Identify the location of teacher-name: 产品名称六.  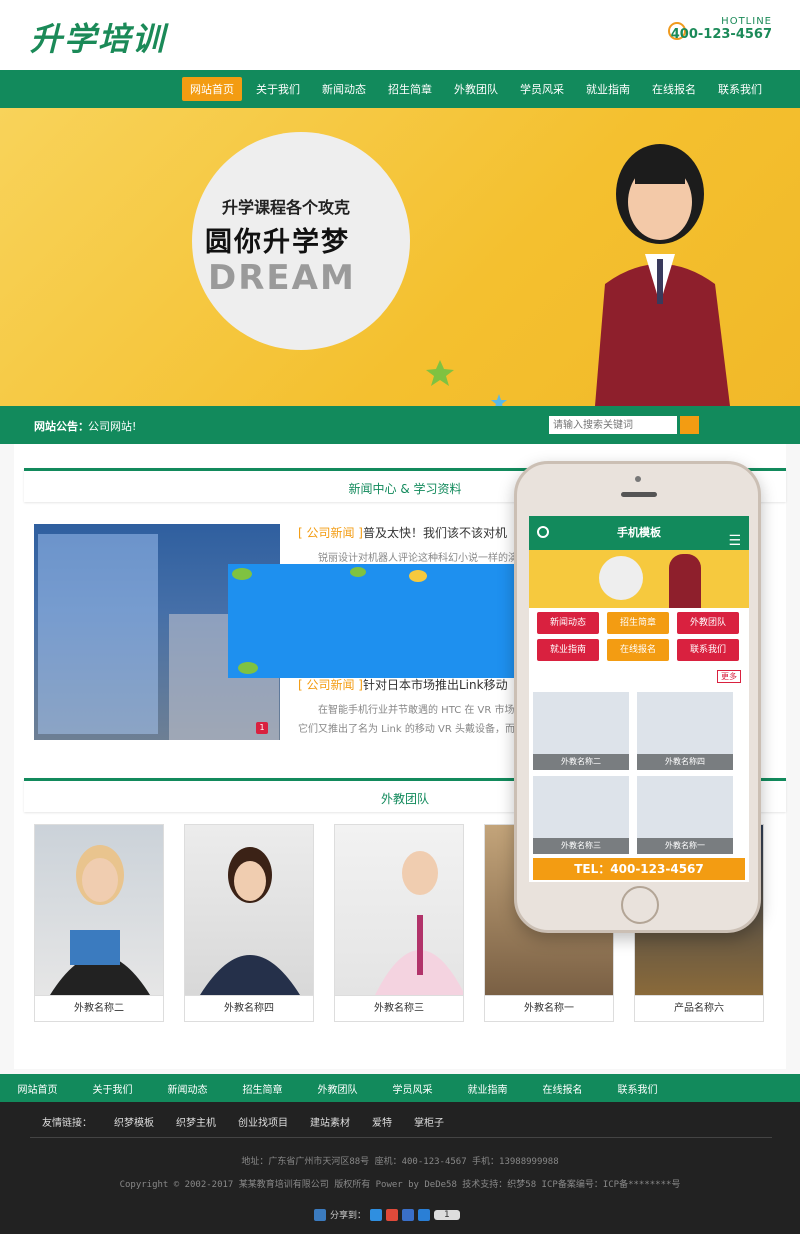
(699, 1008).